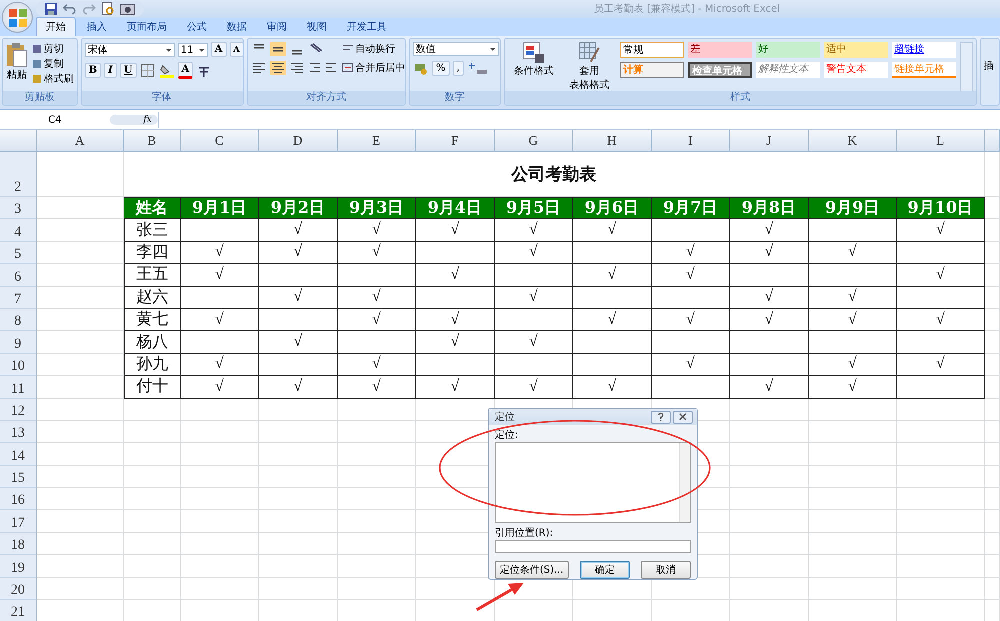  I want to click on cell-style-item: 差, so click(720, 50).